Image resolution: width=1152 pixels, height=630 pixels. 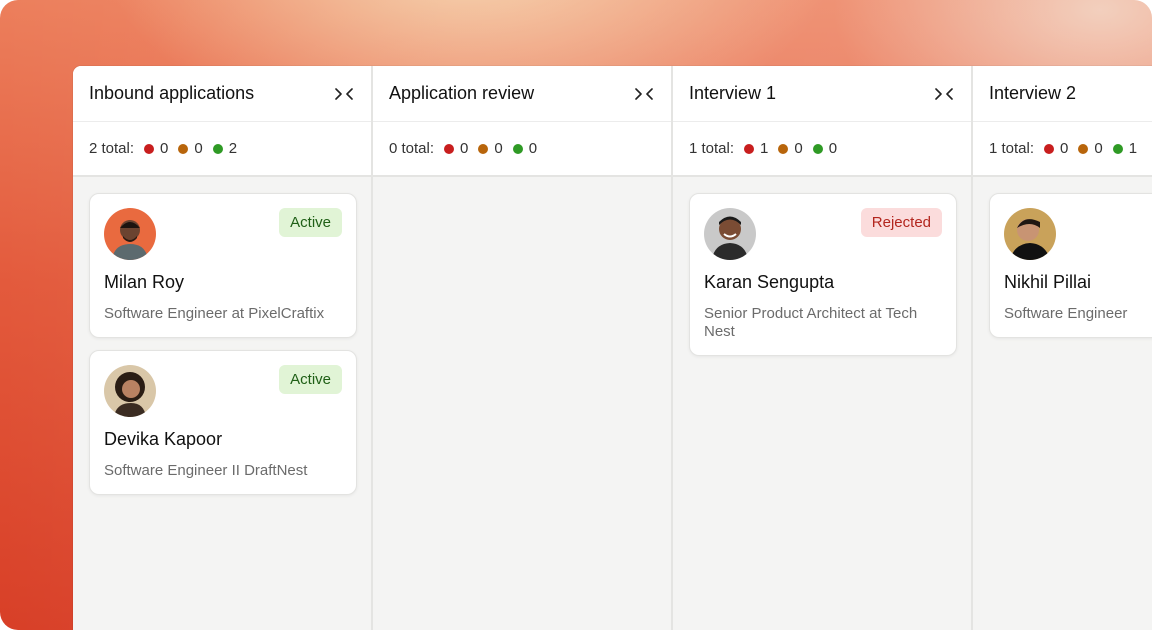 I want to click on column-header: Application review, so click(x=522, y=94).